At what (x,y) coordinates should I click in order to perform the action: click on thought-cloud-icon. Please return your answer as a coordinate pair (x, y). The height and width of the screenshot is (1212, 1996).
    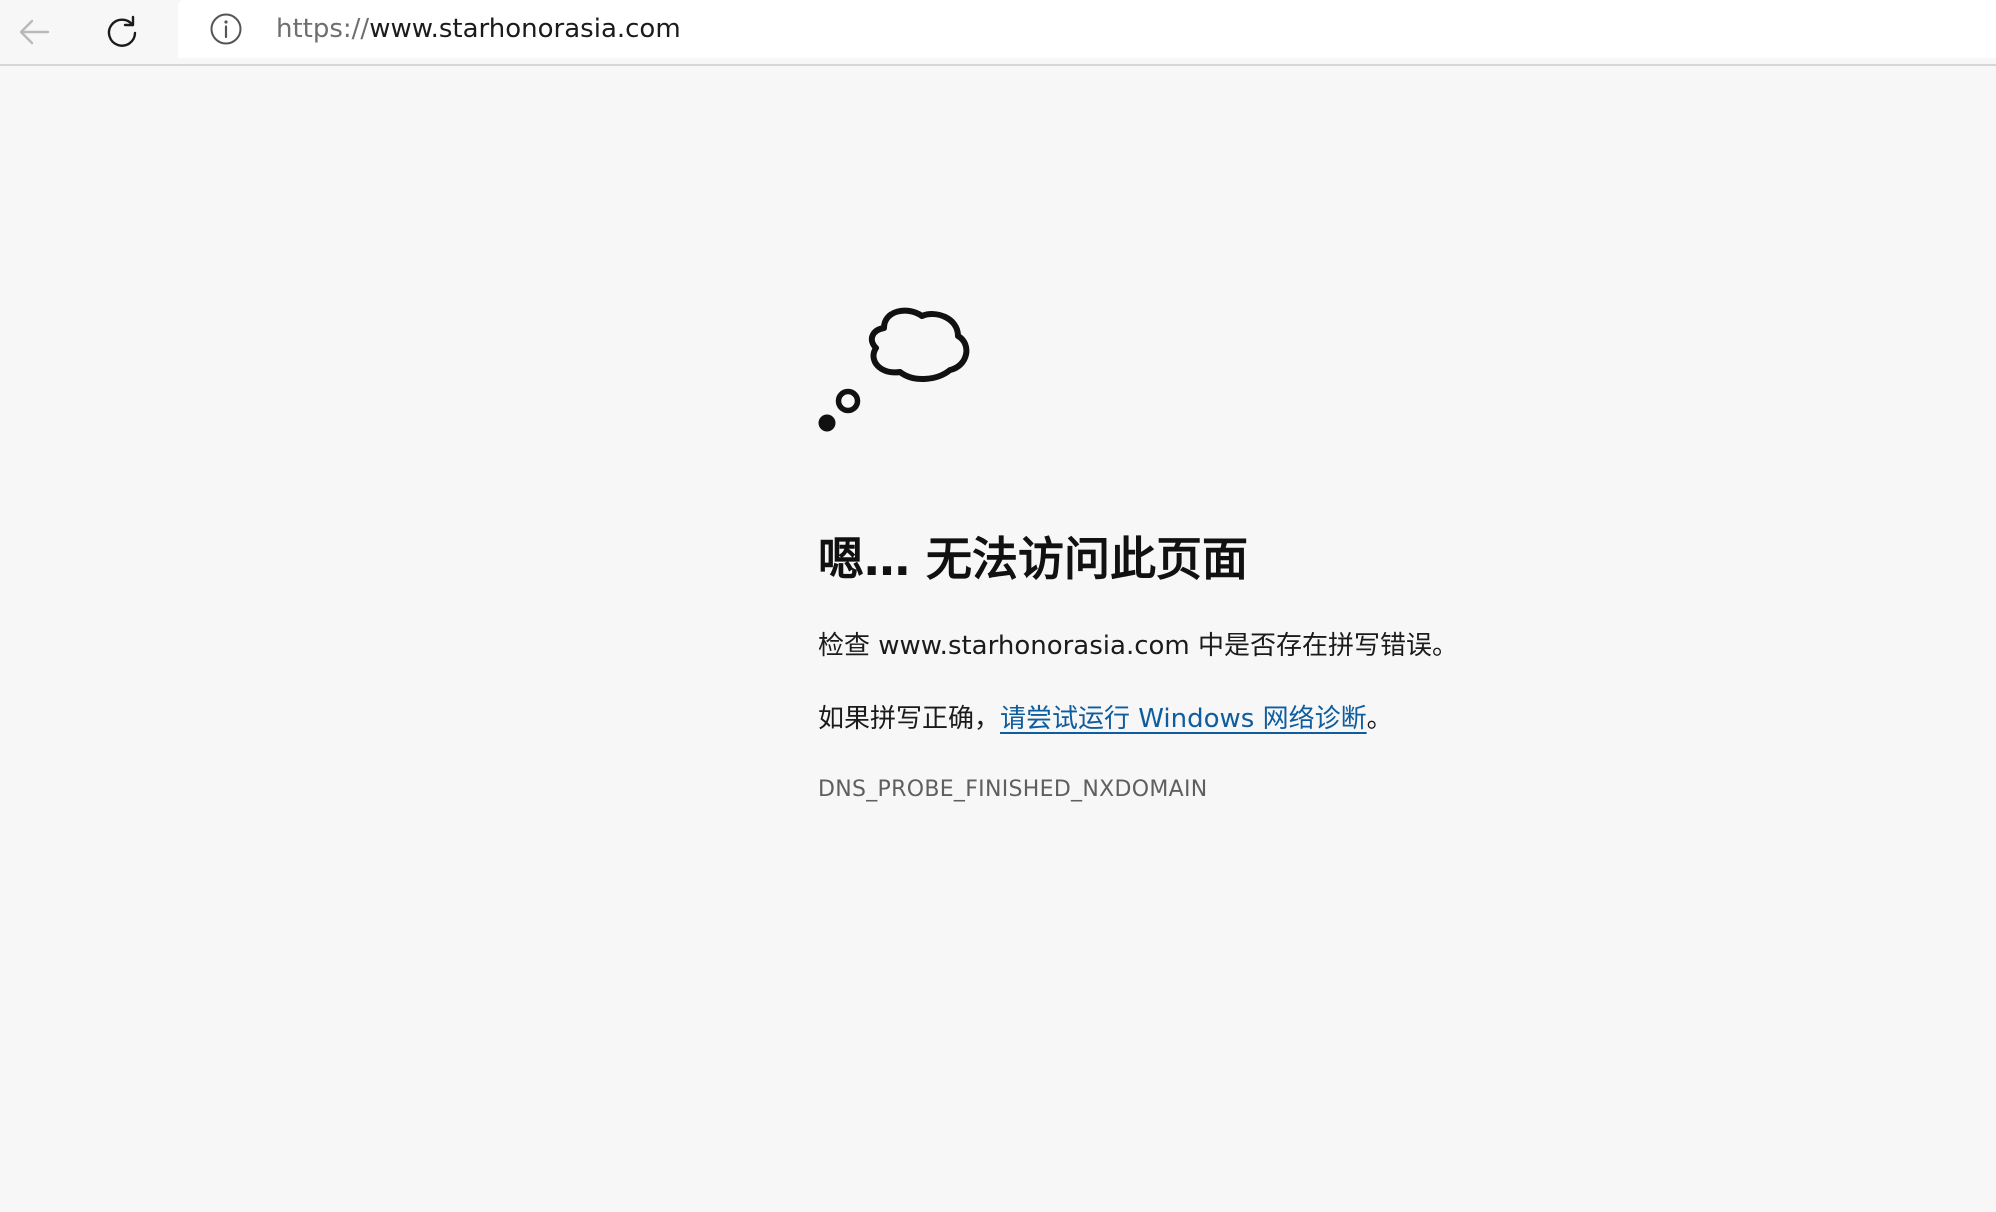
    Looking at the image, I should click on (894, 369).